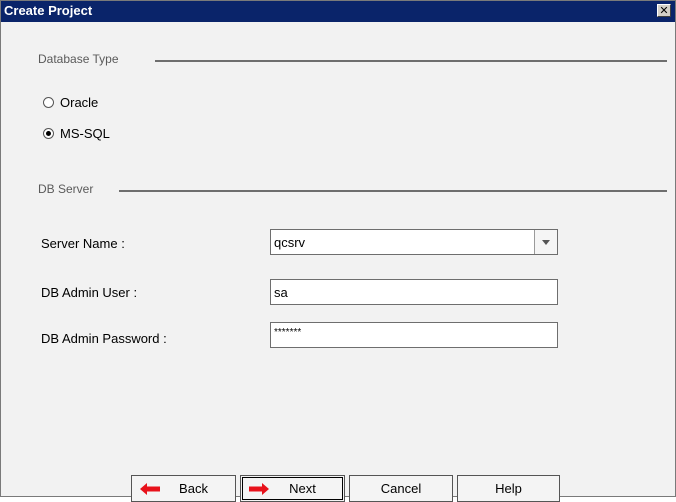 The height and width of the screenshot is (502, 676). What do you see at coordinates (545, 242) in the screenshot?
I see `chevron-down-icon` at bounding box center [545, 242].